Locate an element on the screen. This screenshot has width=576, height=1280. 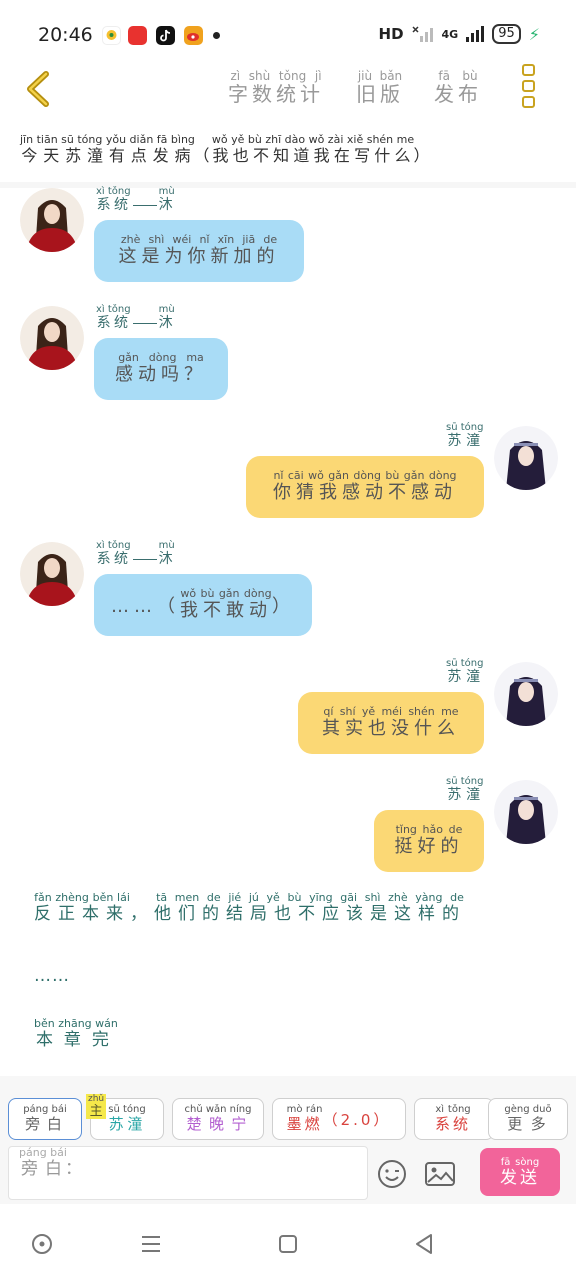
narration-comma: ， is located at coordinates (142, 914).